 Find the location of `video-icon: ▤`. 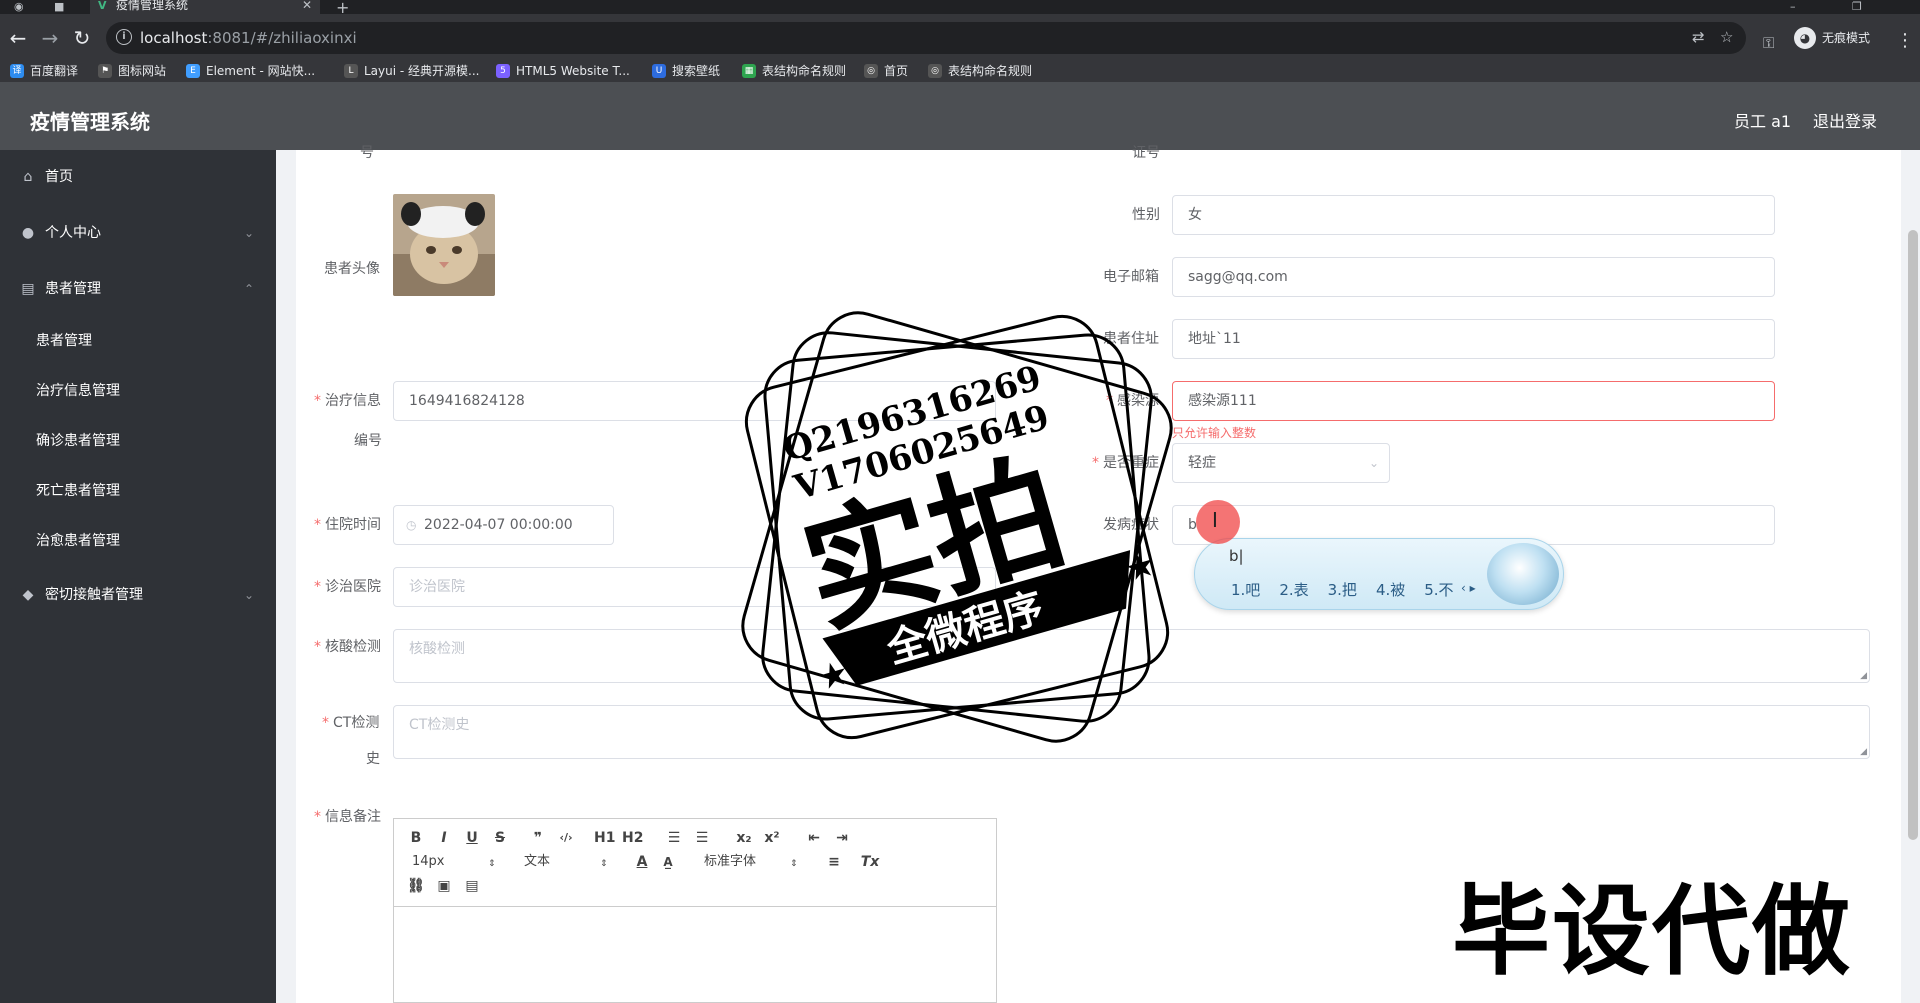

video-icon: ▤ is located at coordinates (472, 886).